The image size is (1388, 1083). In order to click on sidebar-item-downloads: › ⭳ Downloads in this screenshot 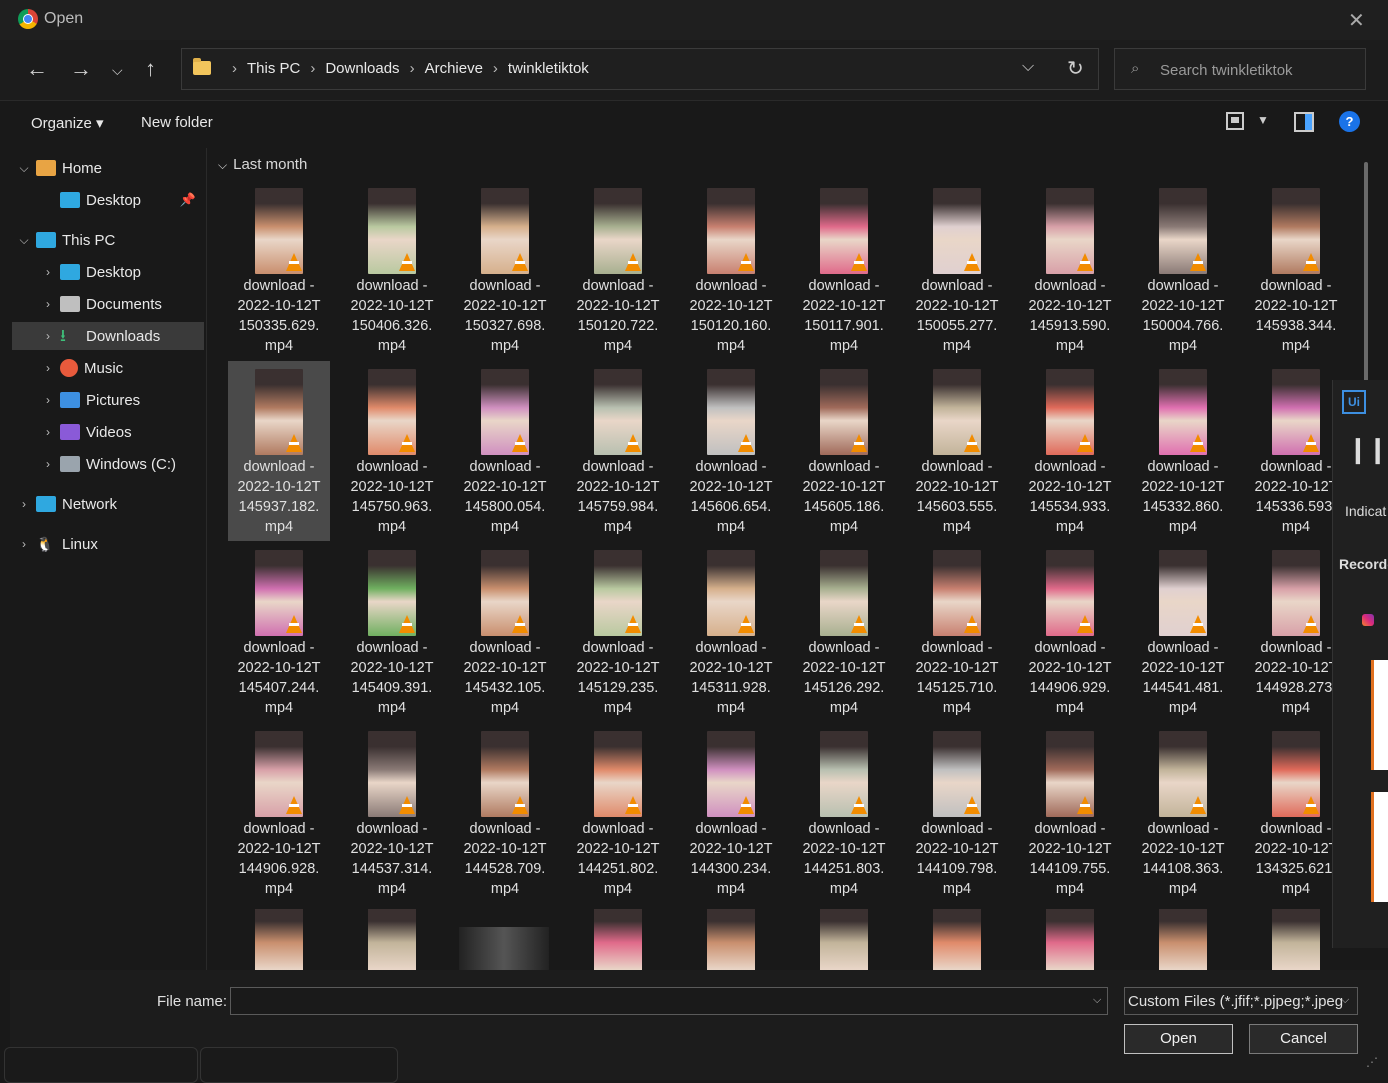, I will do `click(108, 336)`.